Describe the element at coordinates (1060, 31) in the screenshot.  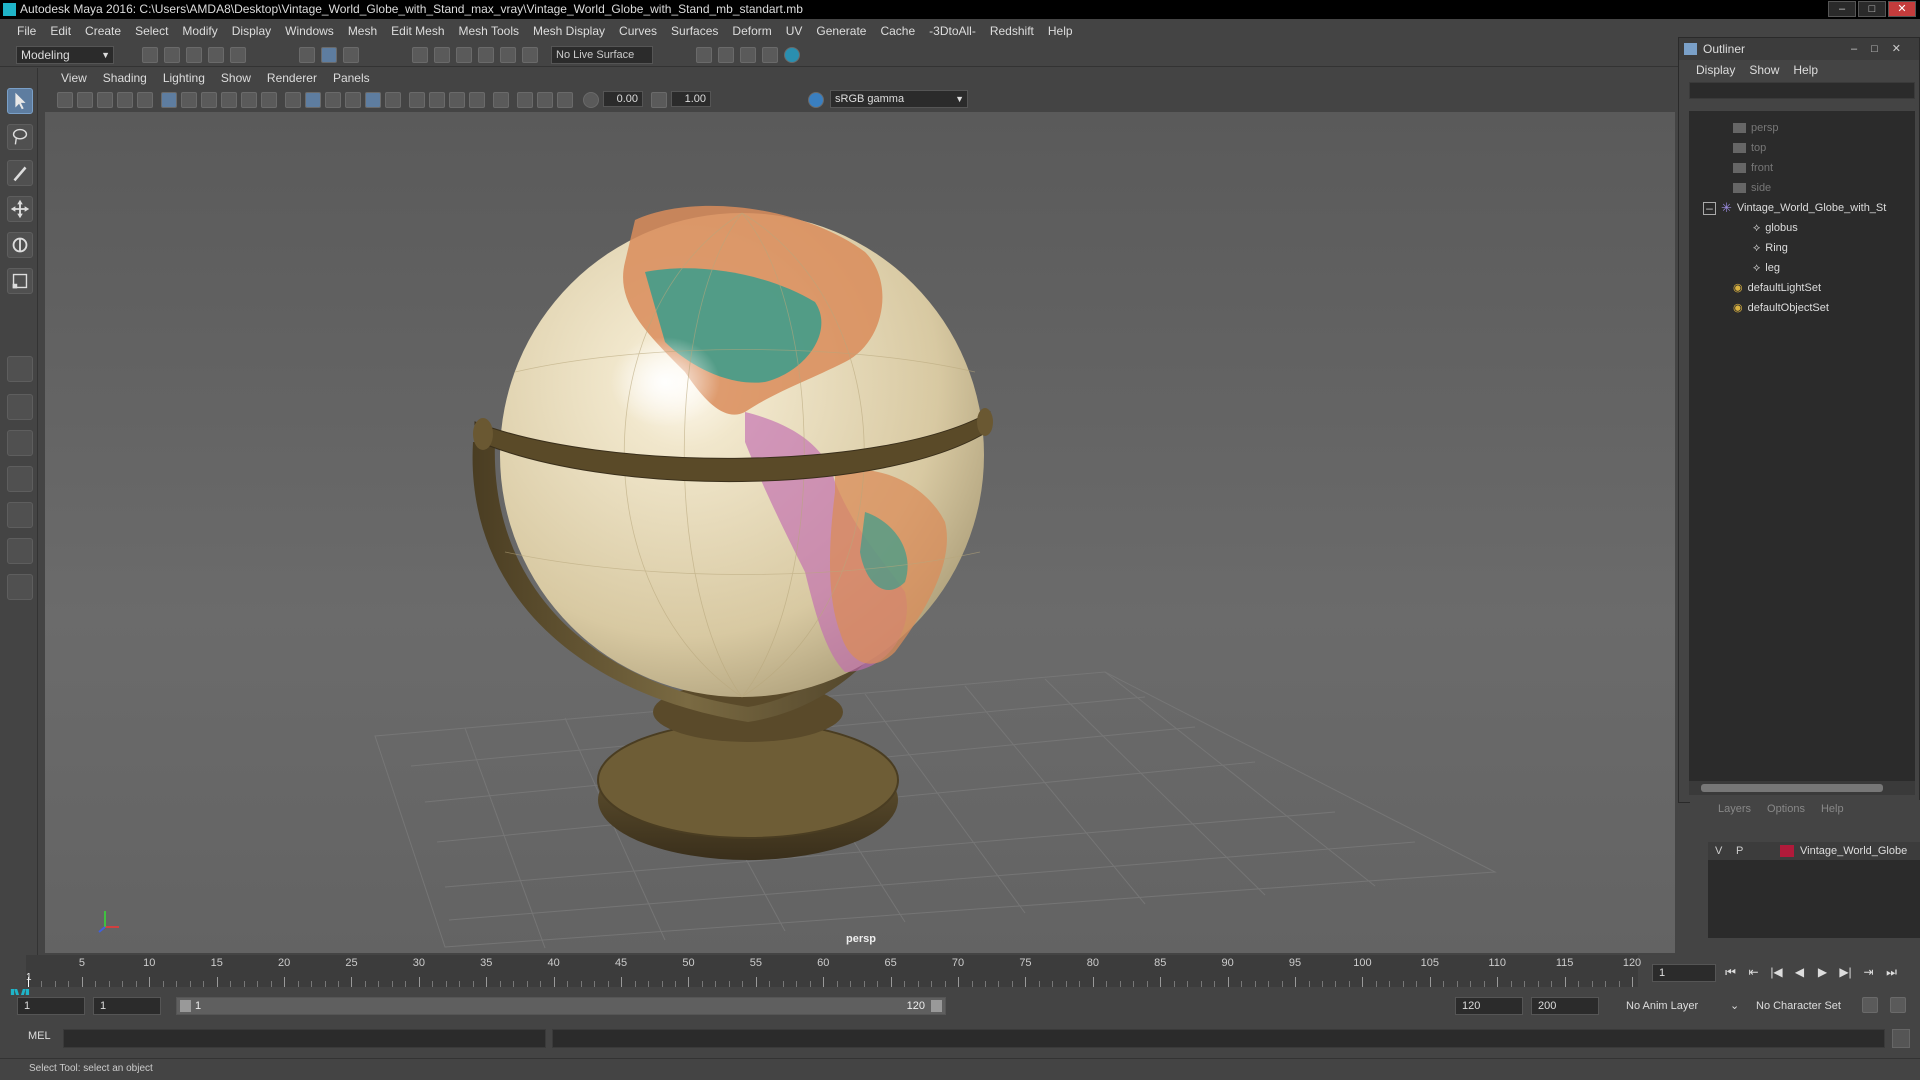
I see `menu-help: Help` at that location.